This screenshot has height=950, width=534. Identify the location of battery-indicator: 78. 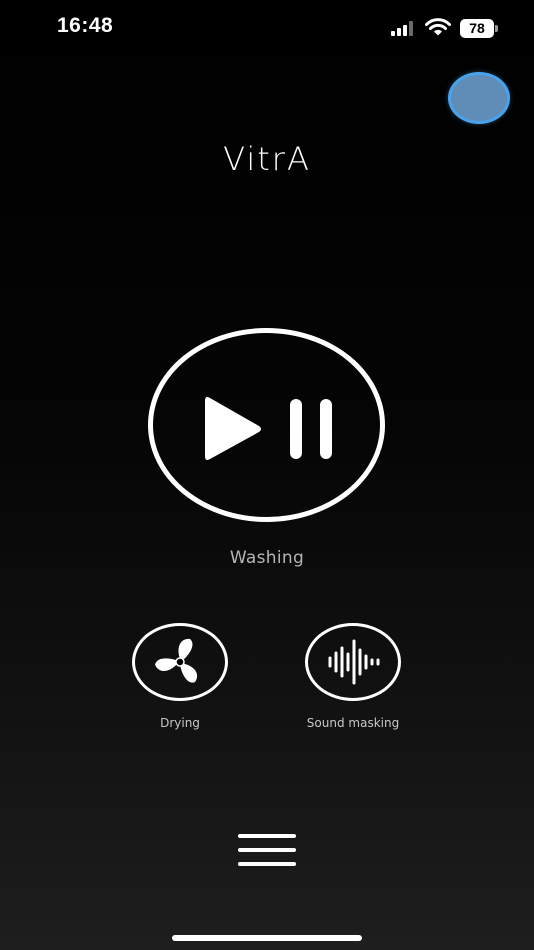
(477, 28).